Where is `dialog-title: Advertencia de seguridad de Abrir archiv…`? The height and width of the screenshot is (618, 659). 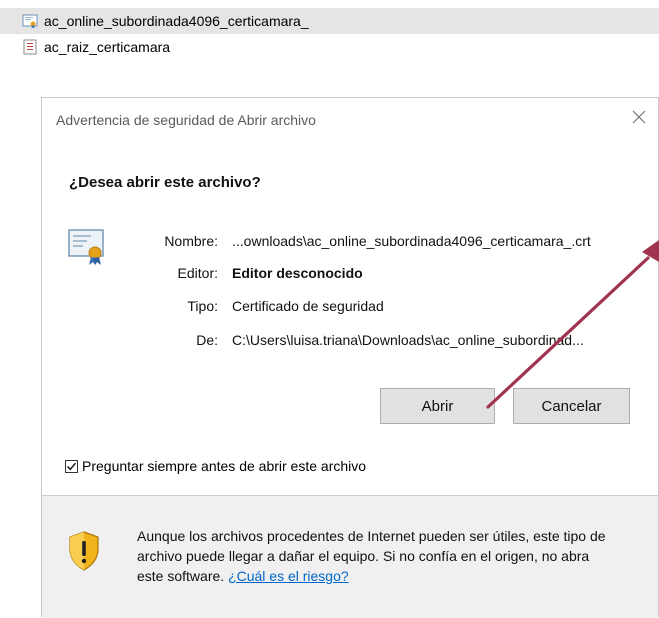 dialog-title: Advertencia de seguridad de Abrir archiv… is located at coordinates (186, 120).